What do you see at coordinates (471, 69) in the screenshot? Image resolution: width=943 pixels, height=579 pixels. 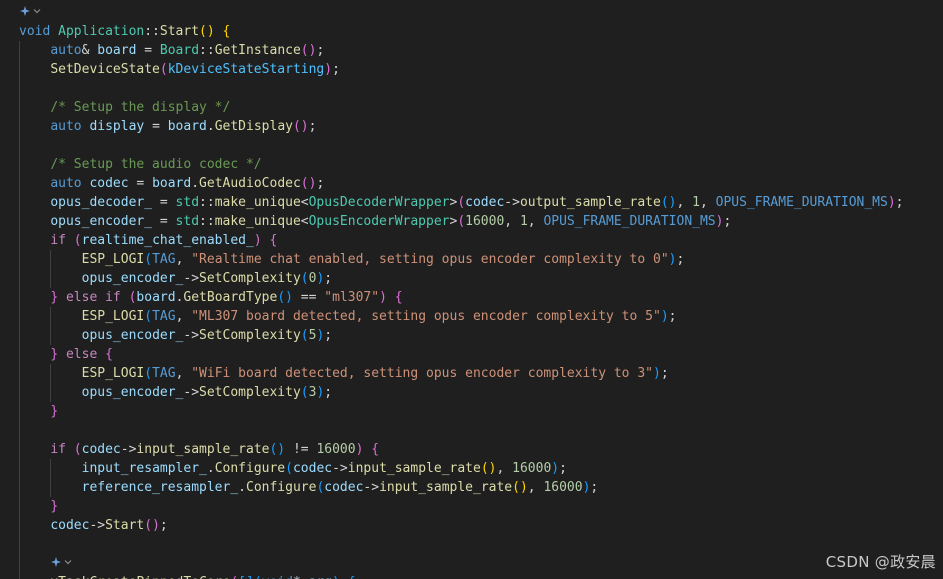 I see `code-line: SetDeviceState(kDeviceStateStarting);` at bounding box center [471, 69].